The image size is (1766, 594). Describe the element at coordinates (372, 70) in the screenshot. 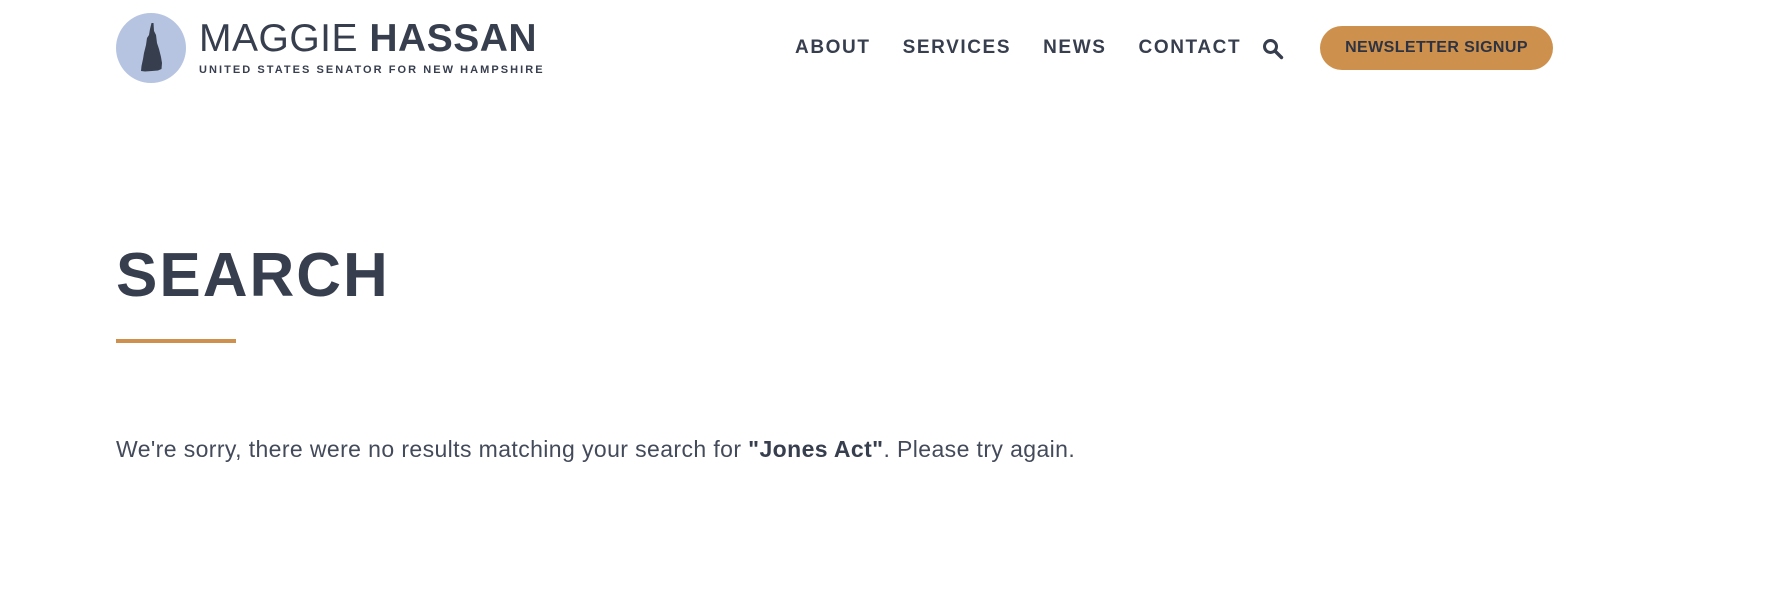

I see `logo-tagline: UNITED STATES SENATOR FOR NEW HAMPSHIRE` at that location.